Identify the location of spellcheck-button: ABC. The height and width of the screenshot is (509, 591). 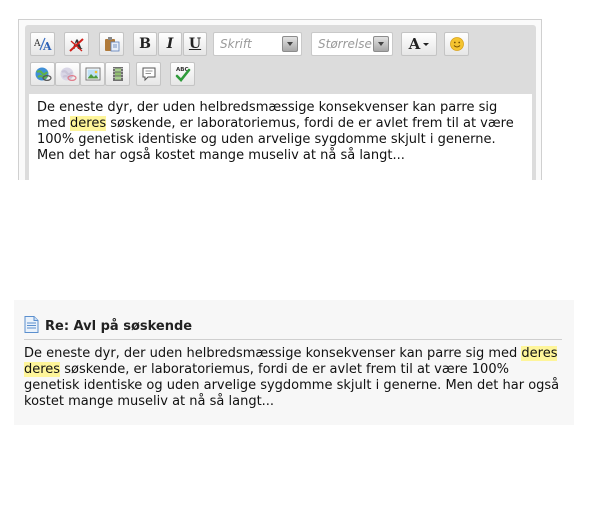
(182, 74).